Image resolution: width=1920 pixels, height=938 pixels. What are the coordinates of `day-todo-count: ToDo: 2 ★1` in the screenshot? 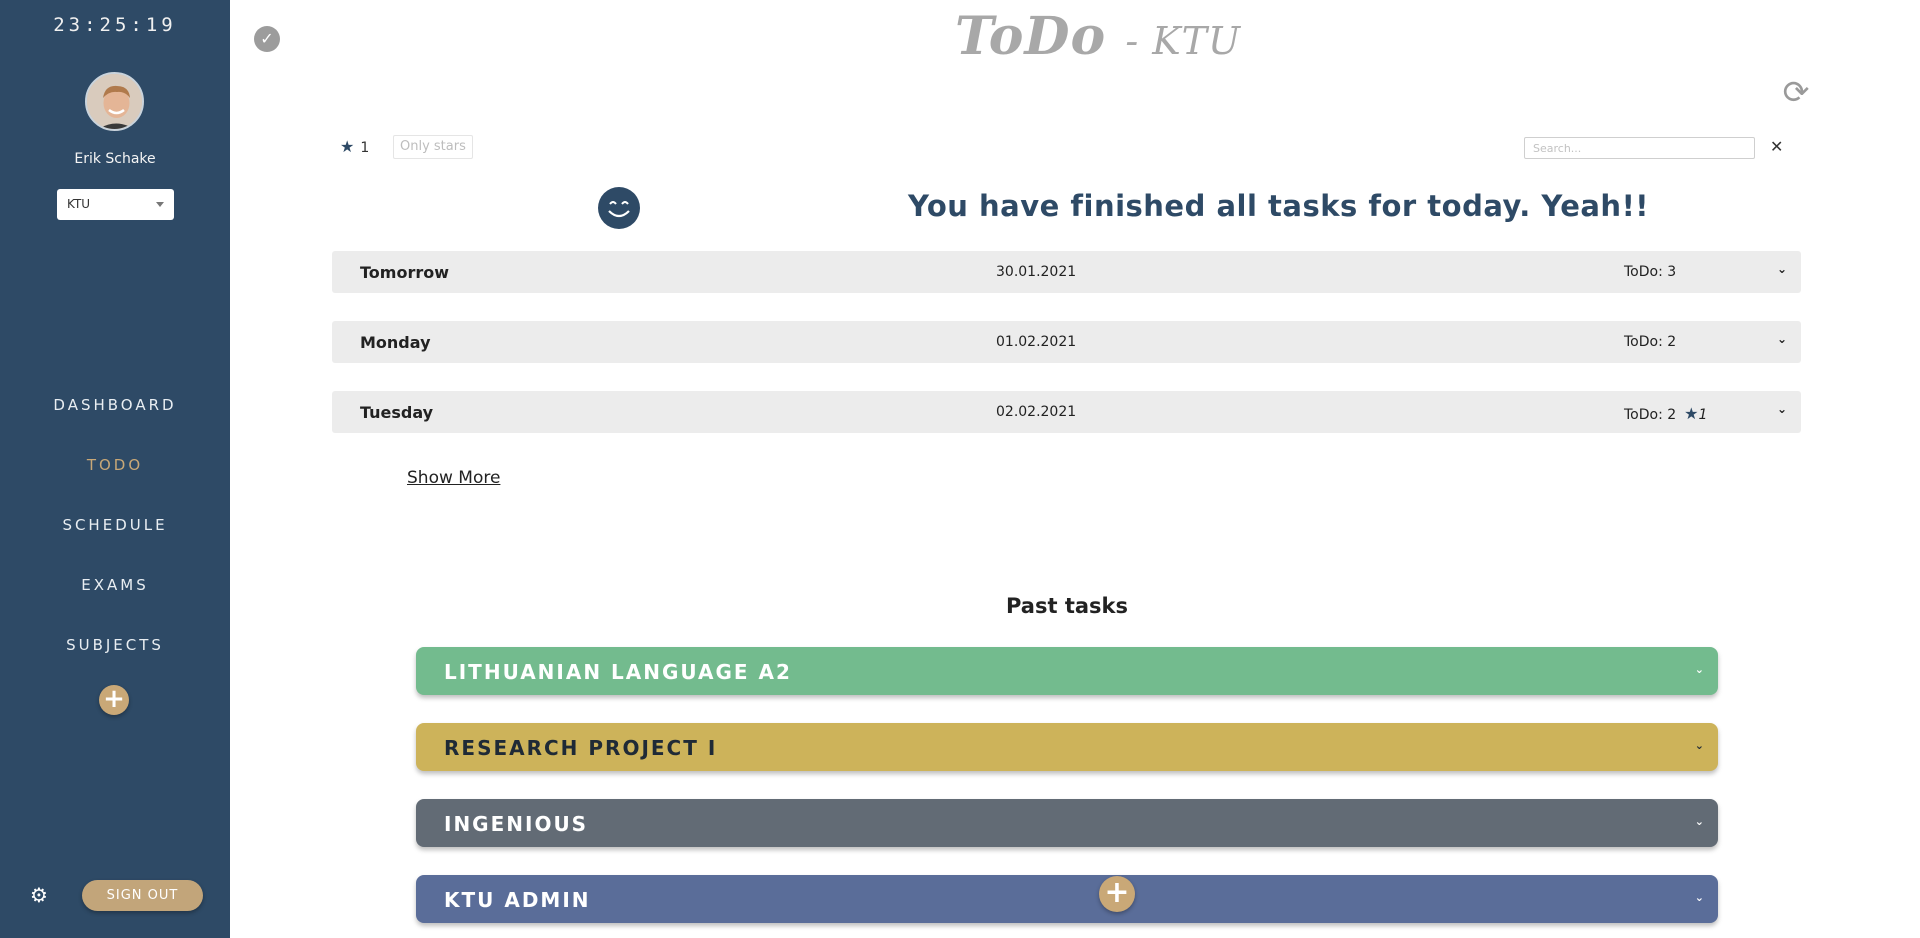 It's located at (1665, 413).